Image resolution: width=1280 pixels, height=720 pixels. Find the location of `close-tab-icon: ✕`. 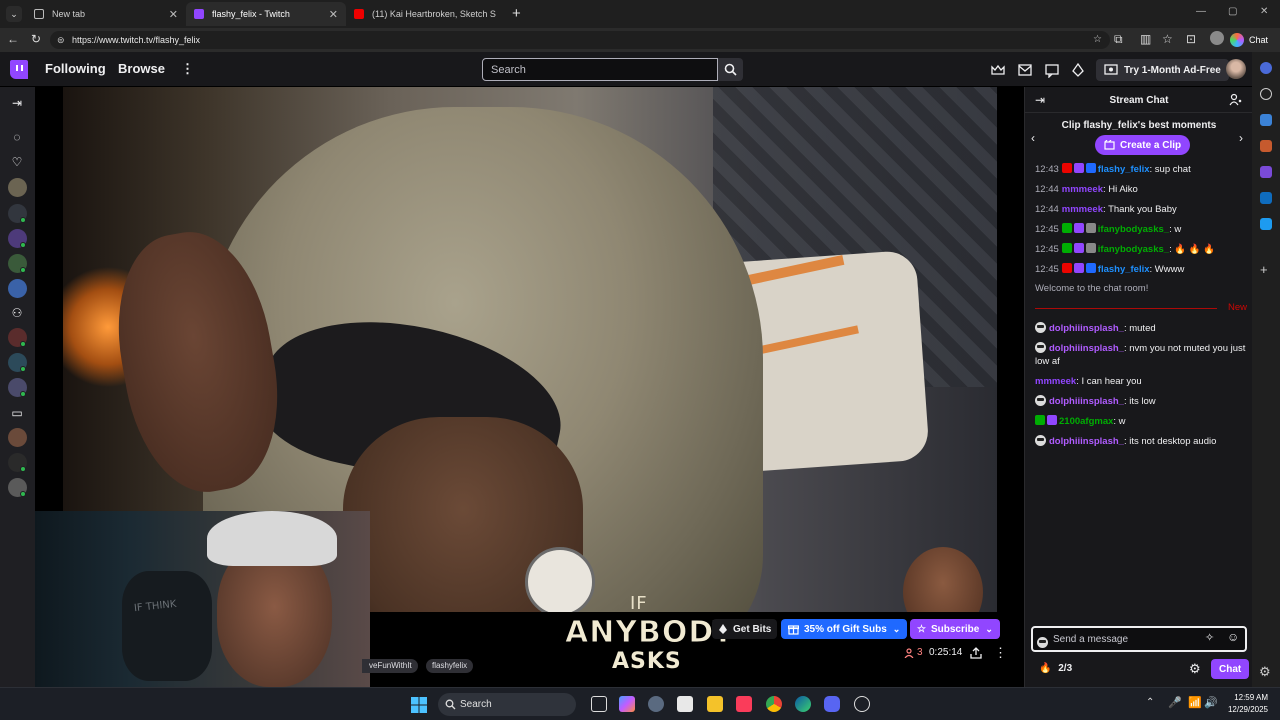

close-tab-icon: ✕ is located at coordinates (173, 14).